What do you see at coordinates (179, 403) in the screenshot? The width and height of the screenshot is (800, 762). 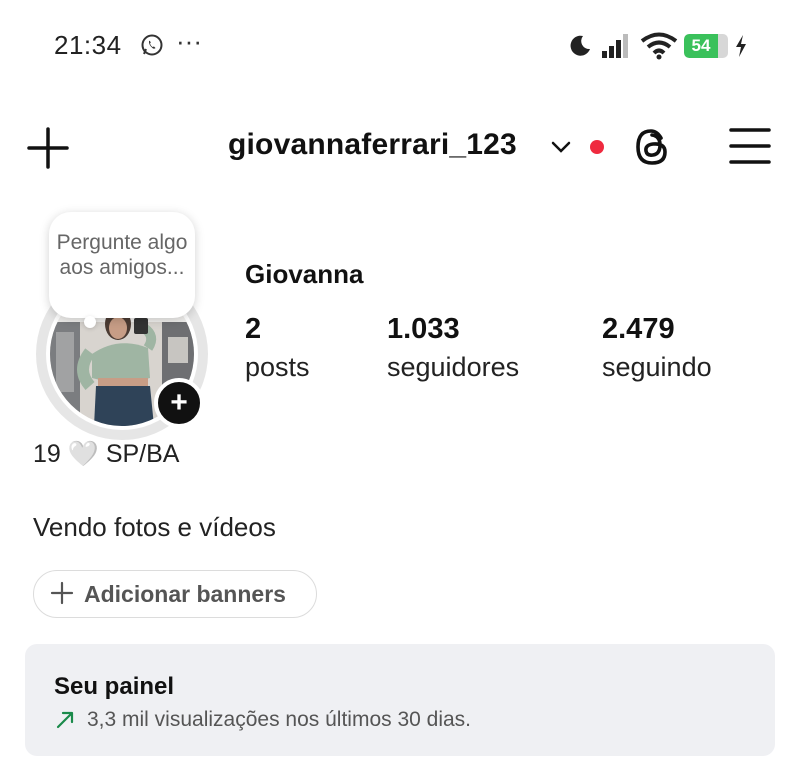 I see `add-story-button: +` at bounding box center [179, 403].